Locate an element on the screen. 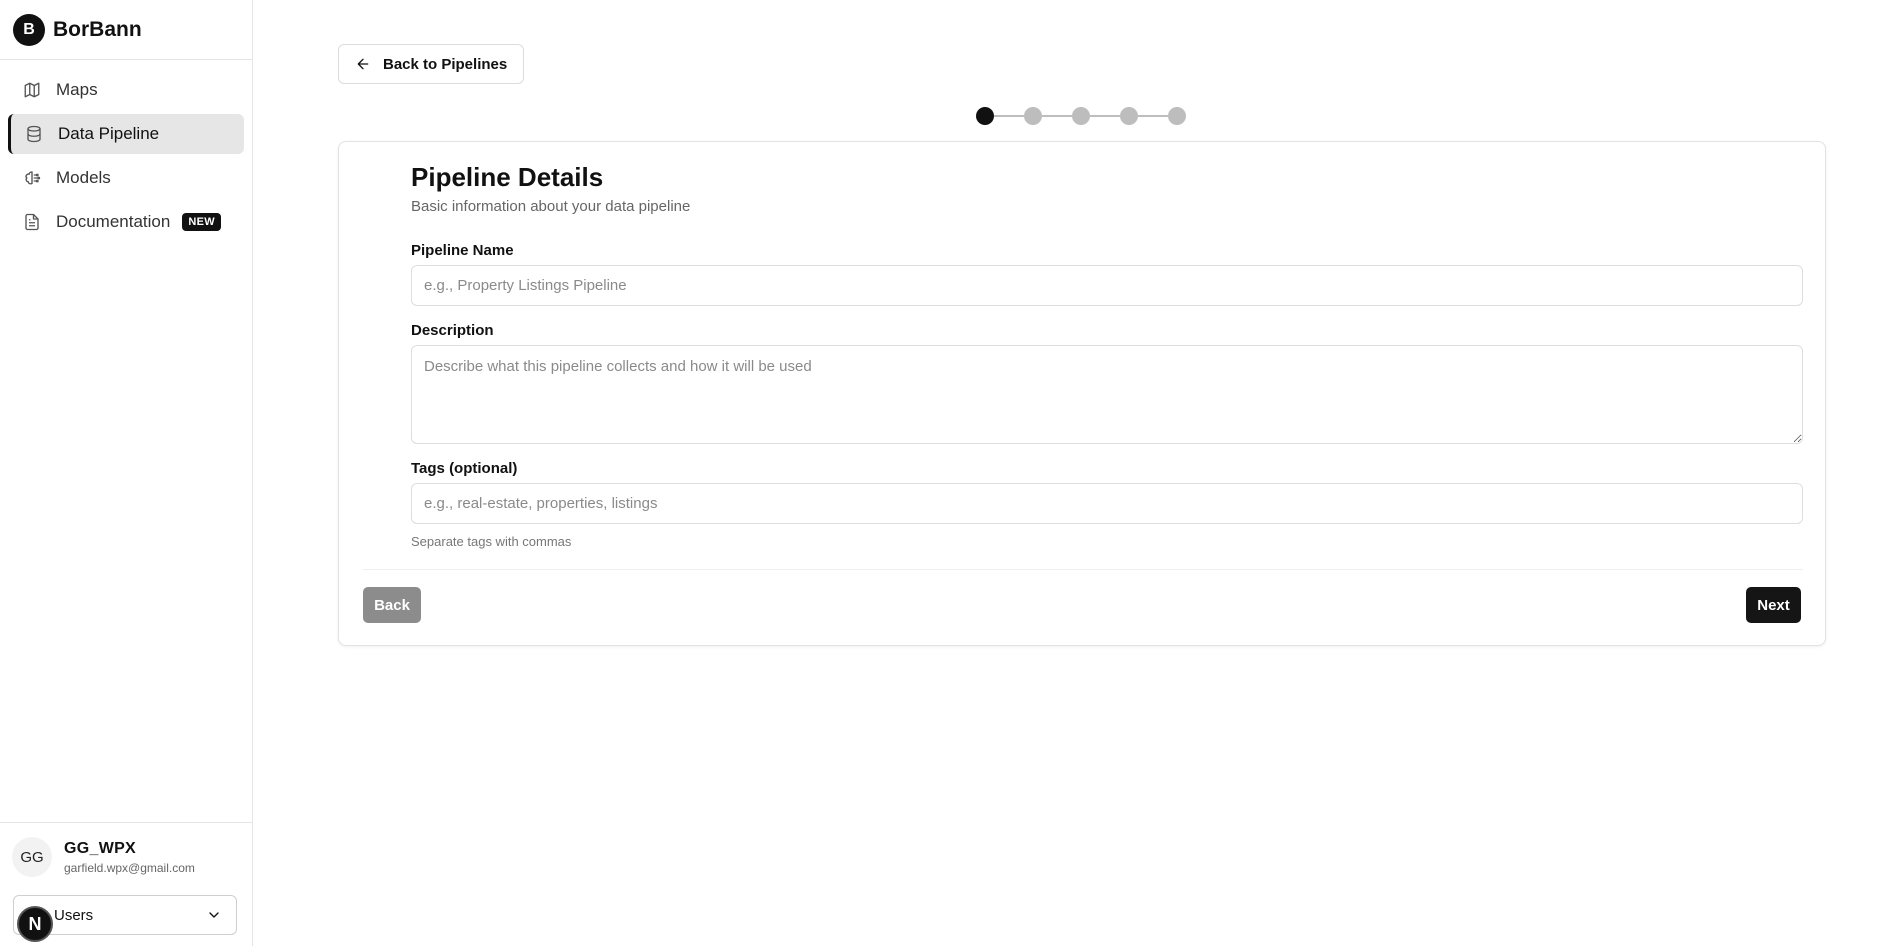  tags-input is located at coordinates (1107, 503).